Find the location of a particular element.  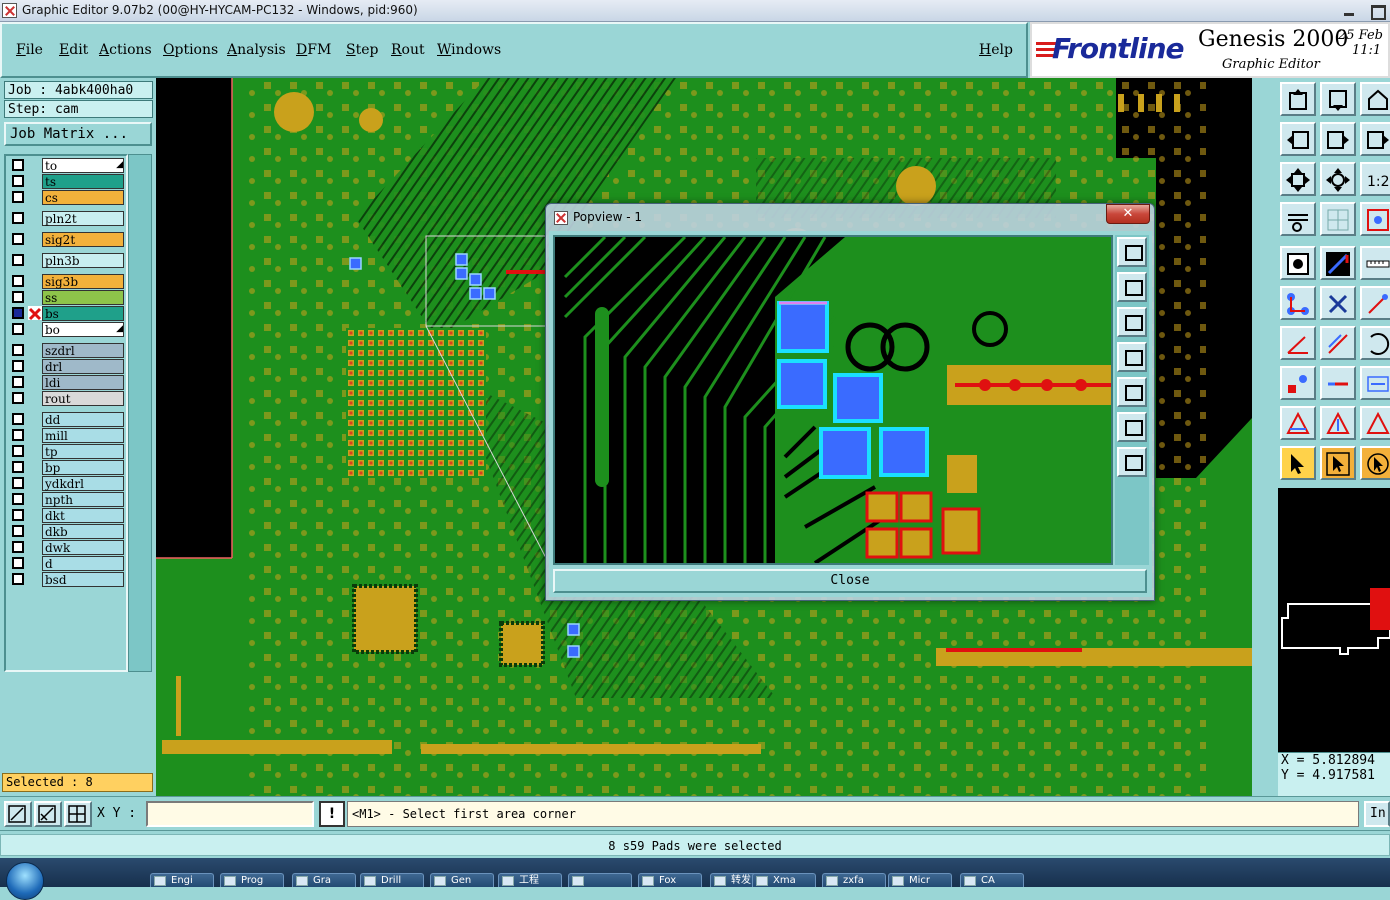

pan-in-icon is located at coordinates (1375, 139).